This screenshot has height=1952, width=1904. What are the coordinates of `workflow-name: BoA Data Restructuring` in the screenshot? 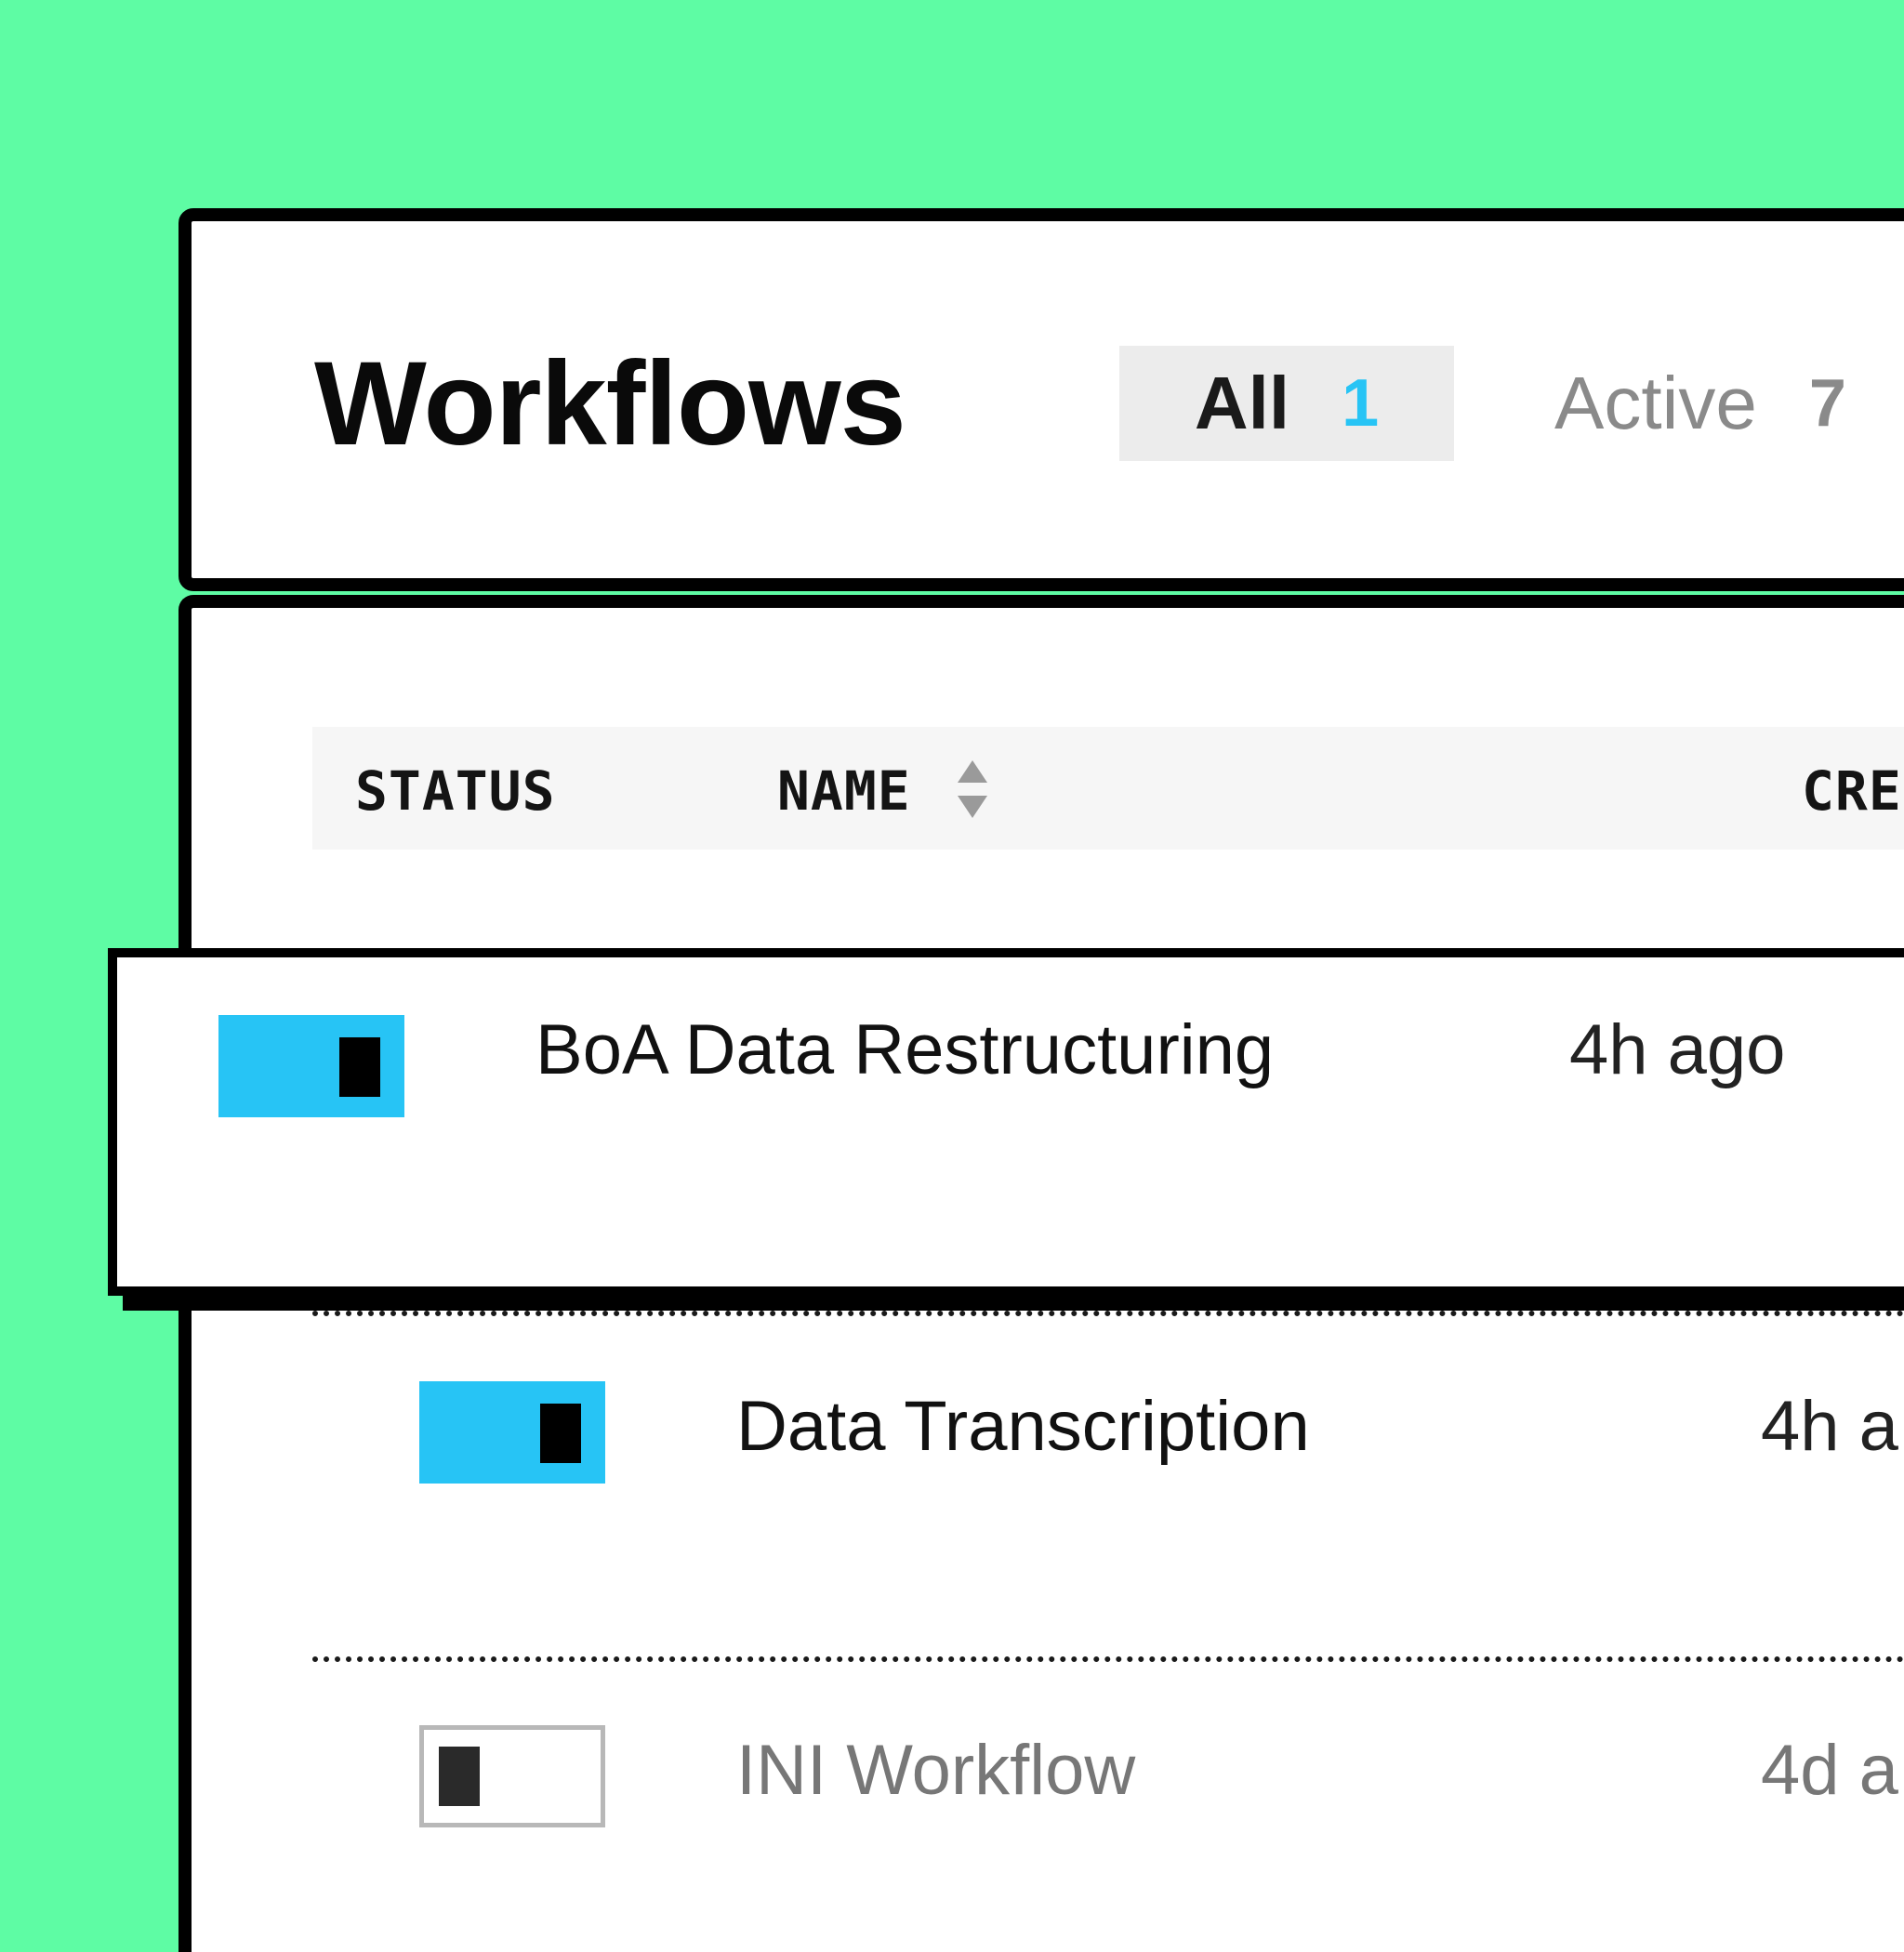 It's located at (905, 1050).